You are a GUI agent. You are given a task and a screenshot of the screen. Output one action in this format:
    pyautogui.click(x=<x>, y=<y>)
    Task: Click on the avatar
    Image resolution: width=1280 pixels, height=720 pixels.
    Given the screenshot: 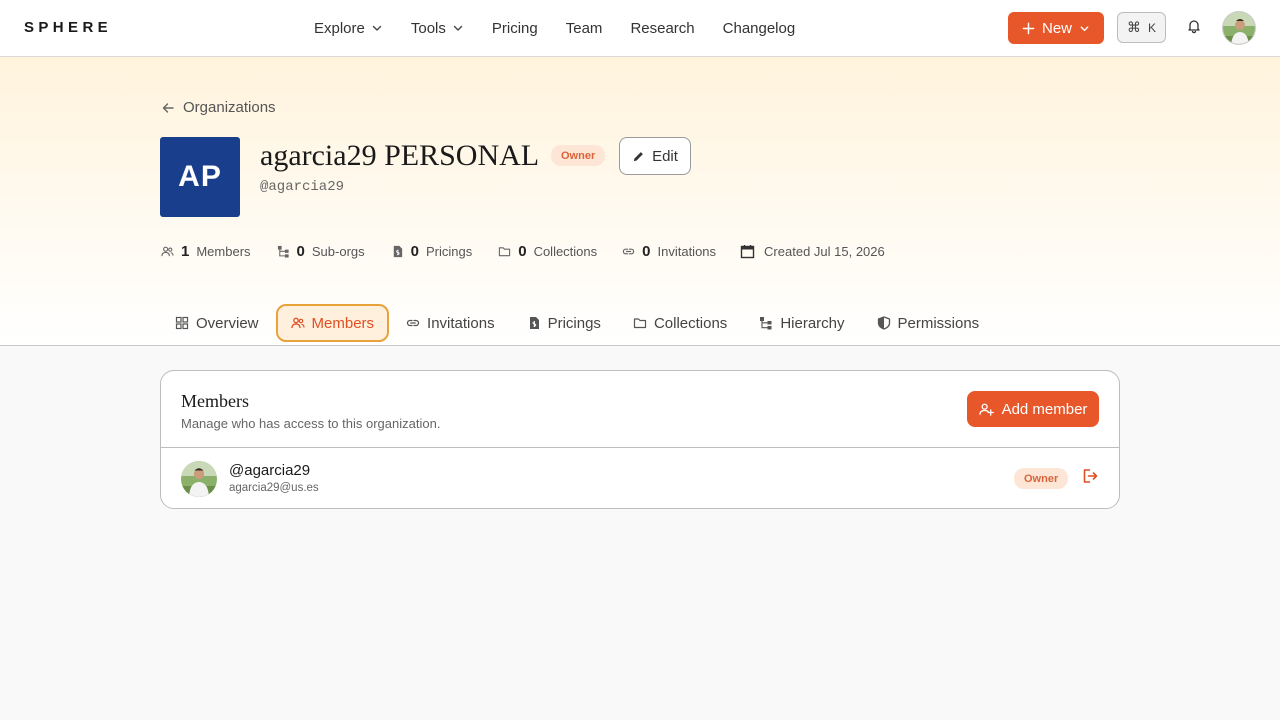 What is the action you would take?
    pyautogui.click(x=199, y=479)
    